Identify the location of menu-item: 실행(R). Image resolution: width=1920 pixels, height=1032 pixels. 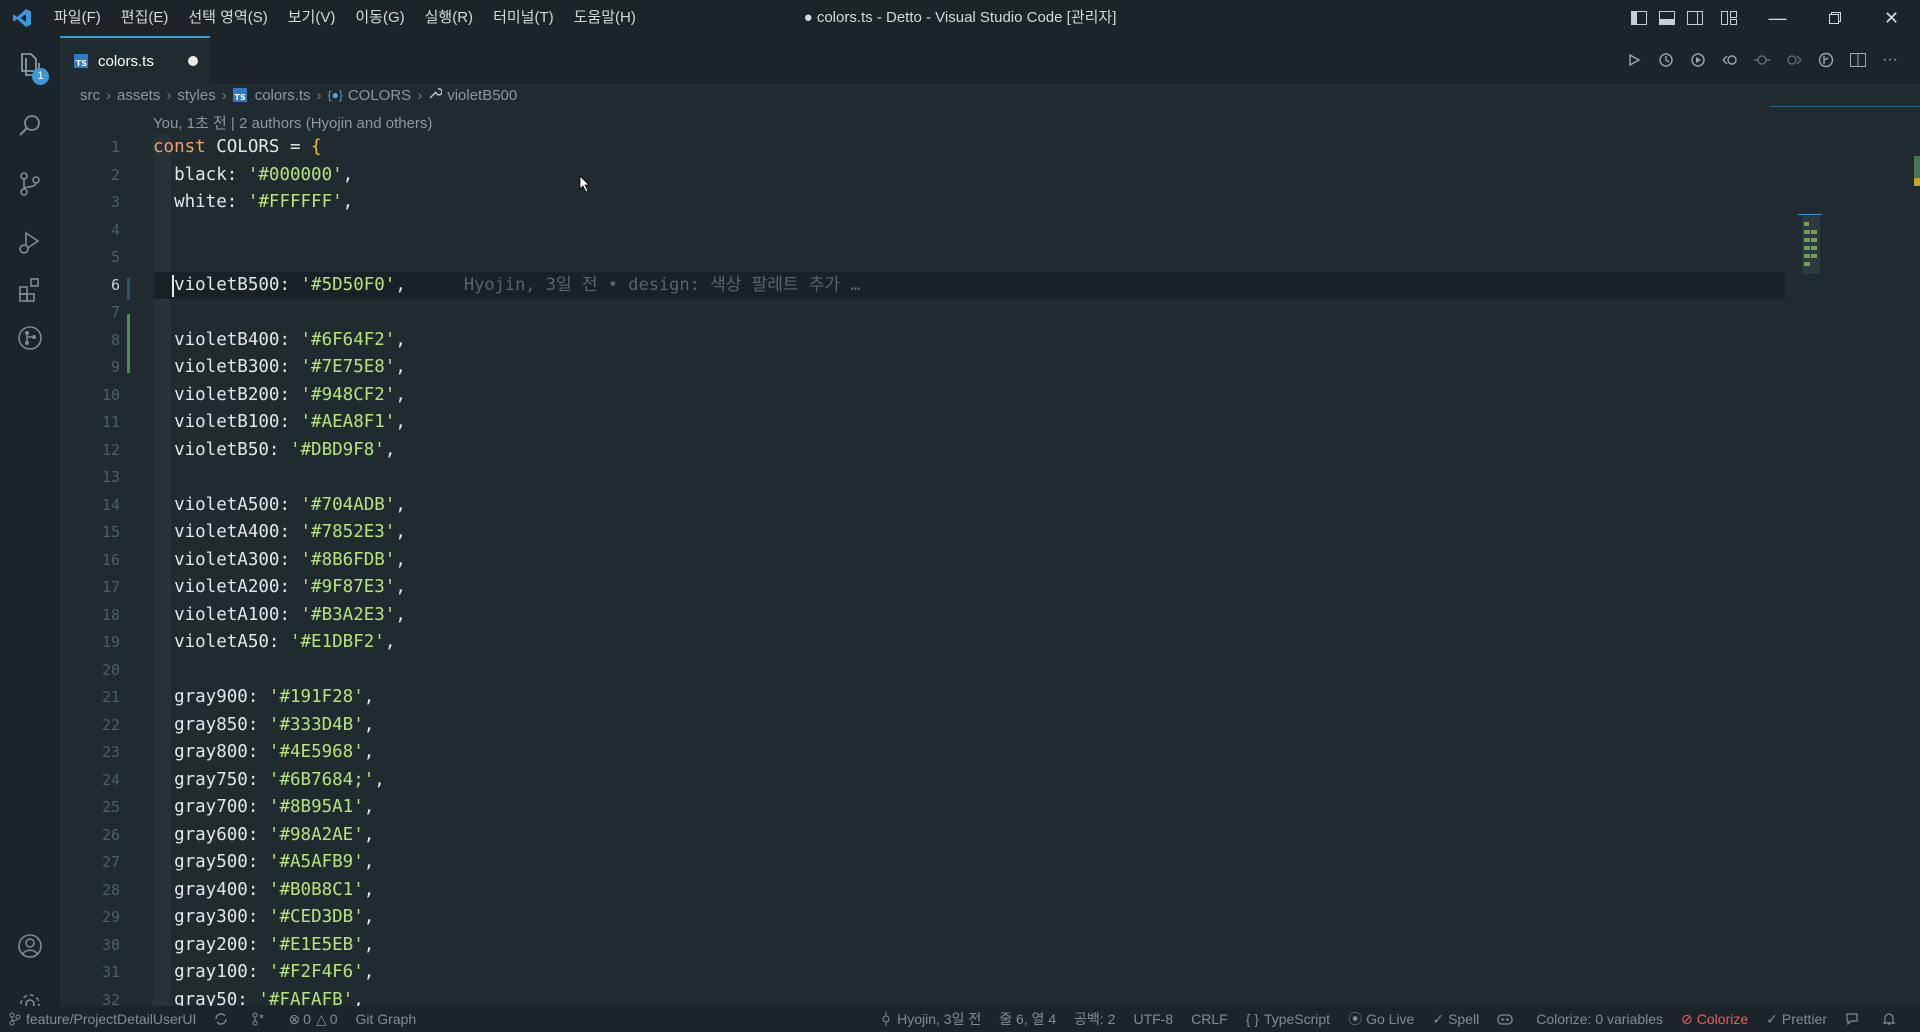
(449, 18).